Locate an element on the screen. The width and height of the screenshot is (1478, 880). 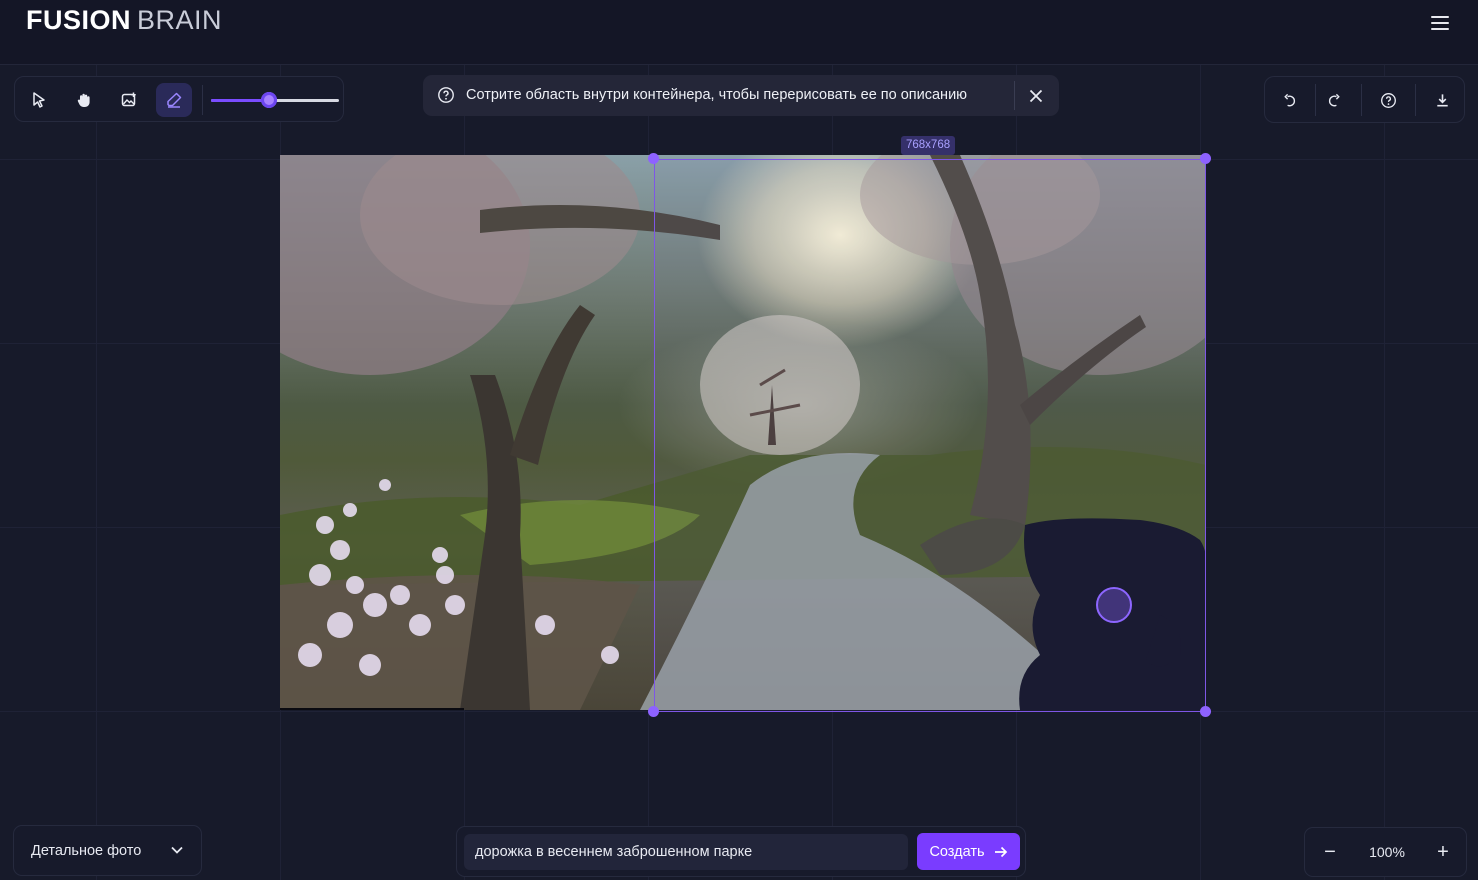
history-toolbar is located at coordinates (1364, 99).